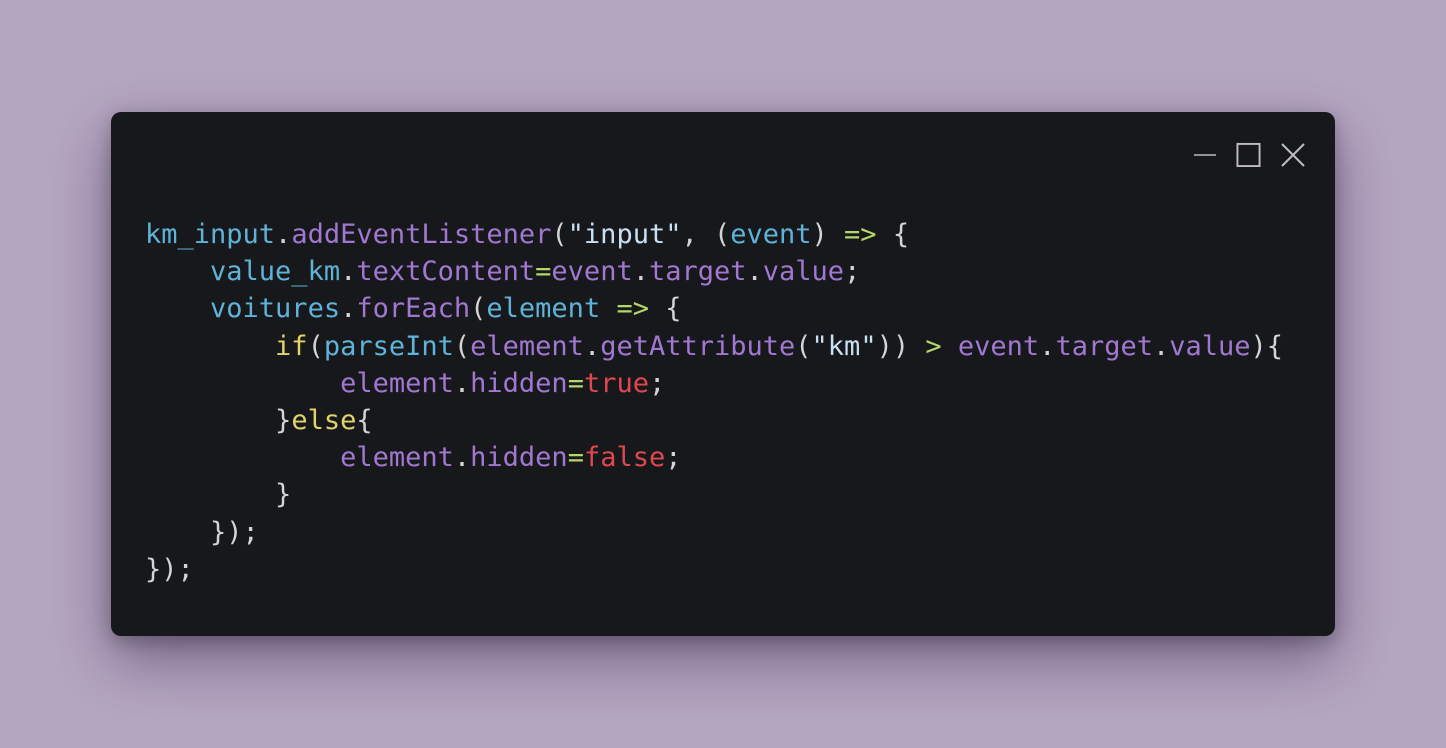  I want to click on window-controls, so click(1248, 155).